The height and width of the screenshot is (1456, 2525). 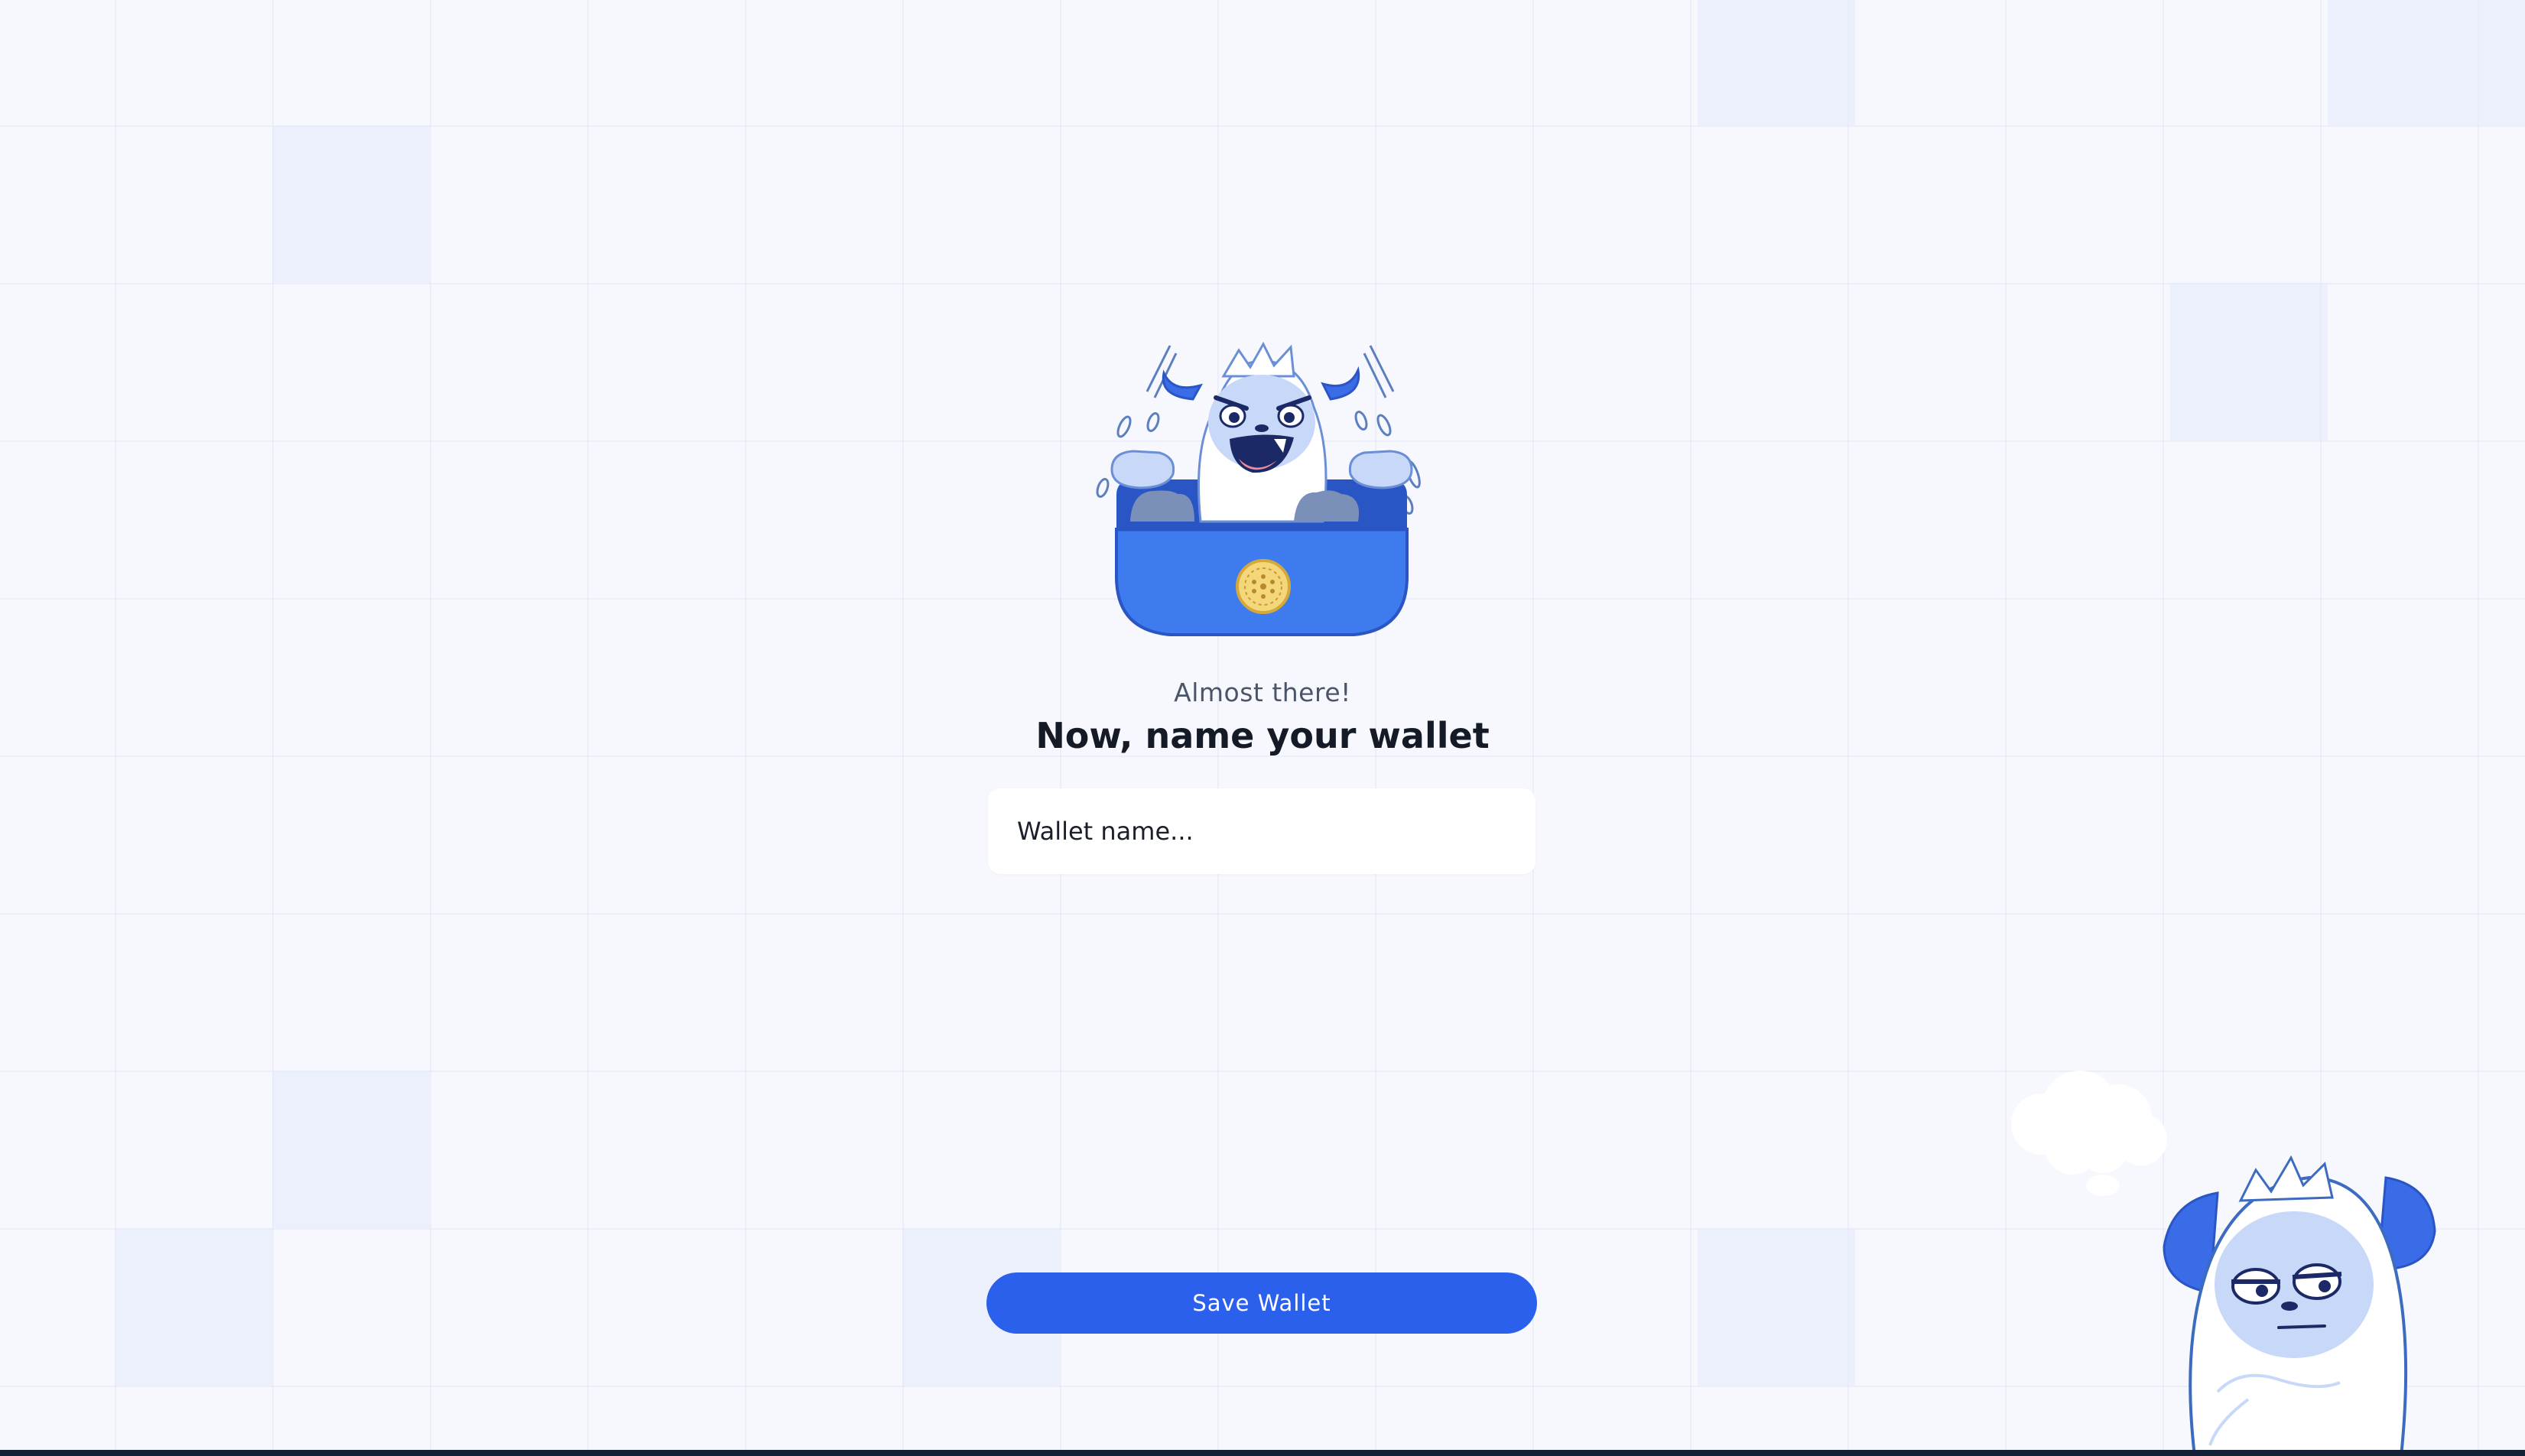 What do you see at coordinates (2224, 1263) in the screenshot?
I see `thinking-yeti-icon` at bounding box center [2224, 1263].